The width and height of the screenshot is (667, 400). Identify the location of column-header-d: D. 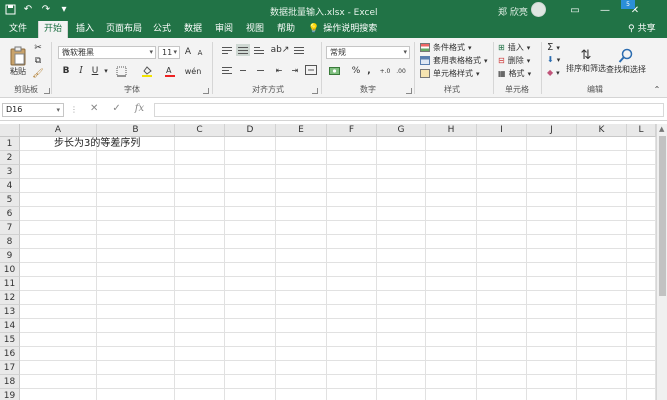
(250, 130).